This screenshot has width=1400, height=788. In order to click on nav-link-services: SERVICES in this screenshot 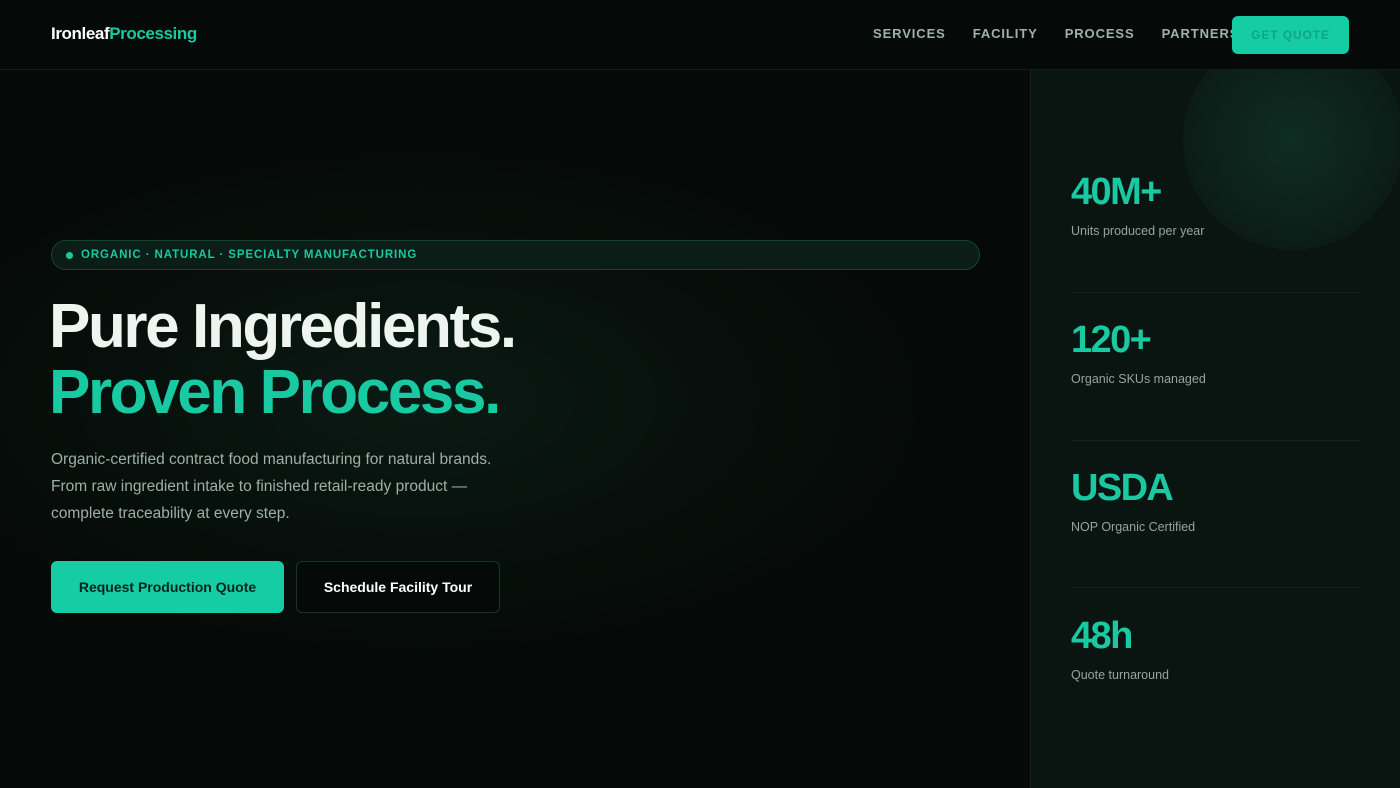, I will do `click(909, 33)`.